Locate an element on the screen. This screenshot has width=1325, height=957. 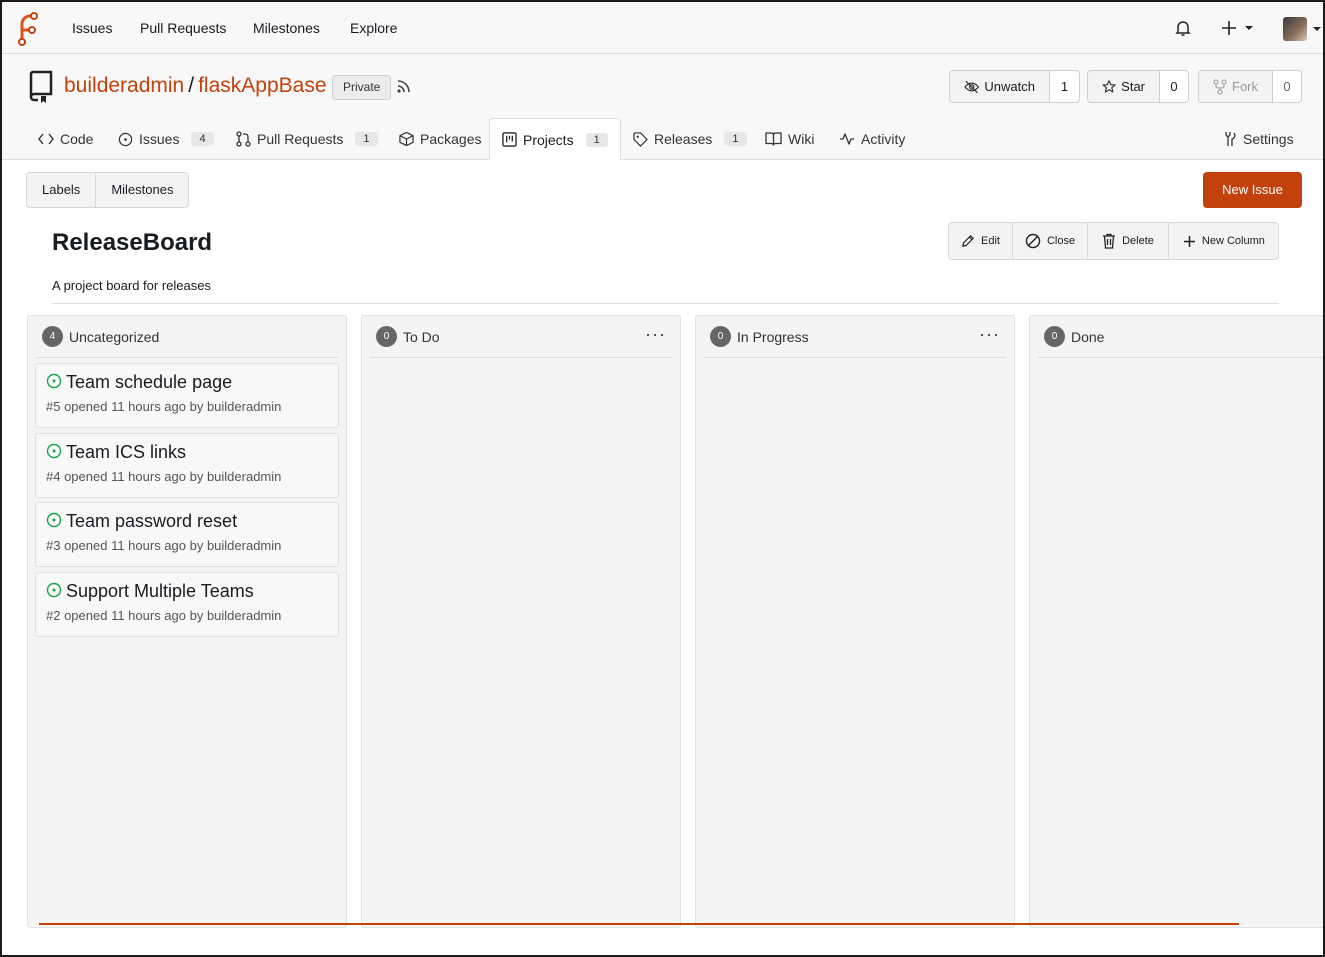
tab-activity: Activity is located at coordinates (872, 139).